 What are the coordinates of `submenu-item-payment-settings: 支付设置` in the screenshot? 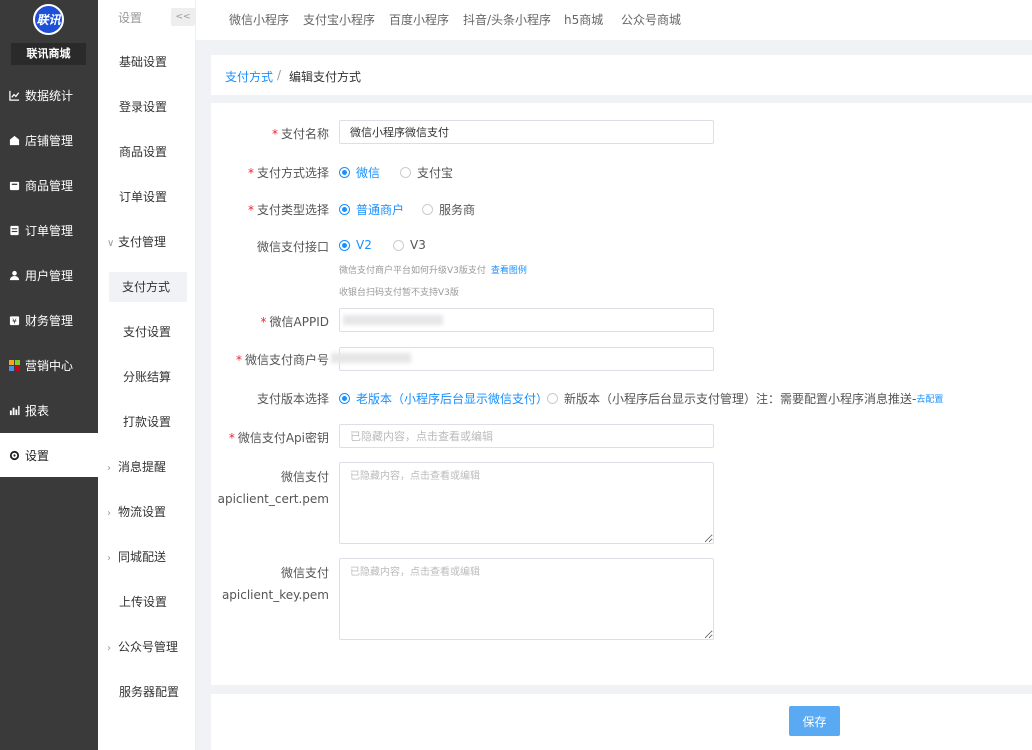 It's located at (147, 332).